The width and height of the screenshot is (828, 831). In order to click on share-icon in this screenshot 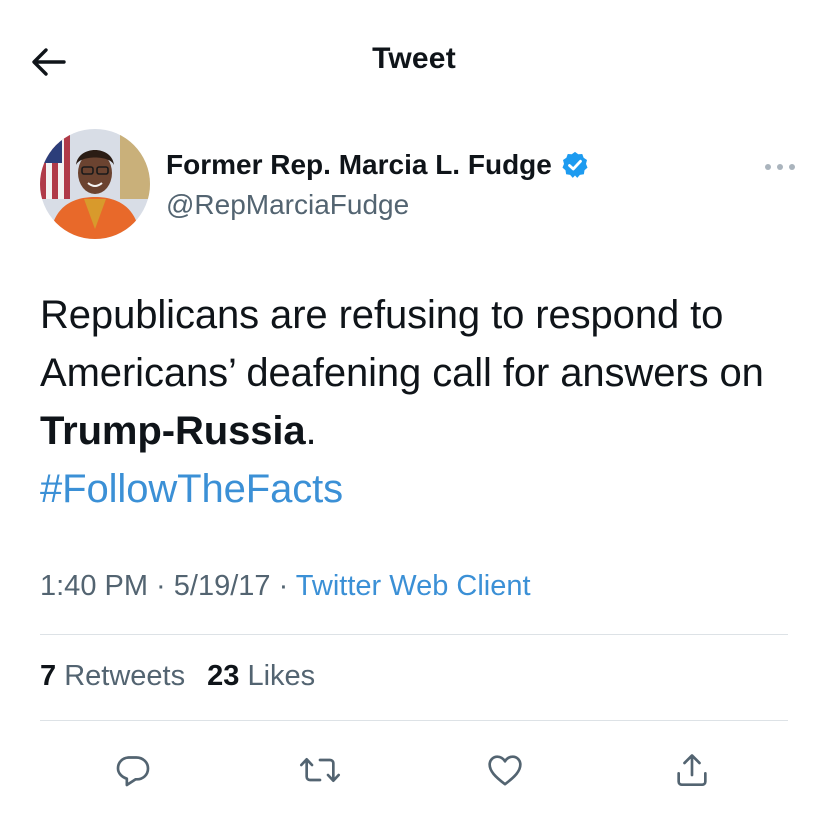, I will do `click(692, 770)`.